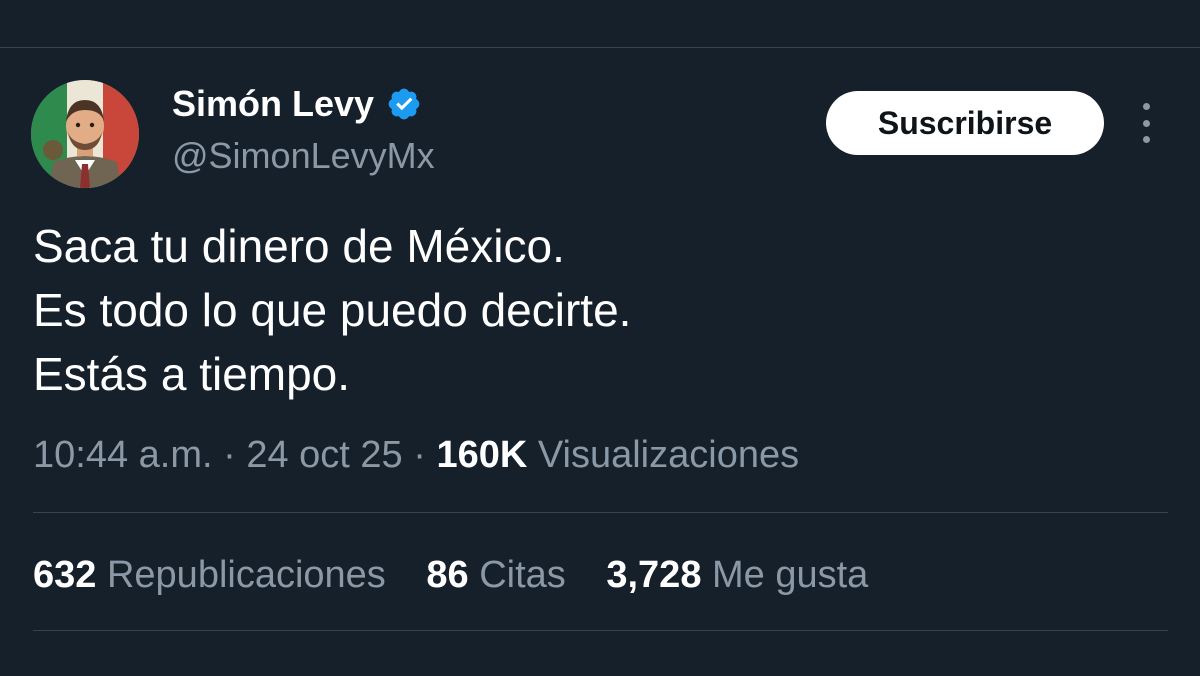 The image size is (1200, 676). I want to click on tweet-date: 24 oct 25, so click(324, 455).